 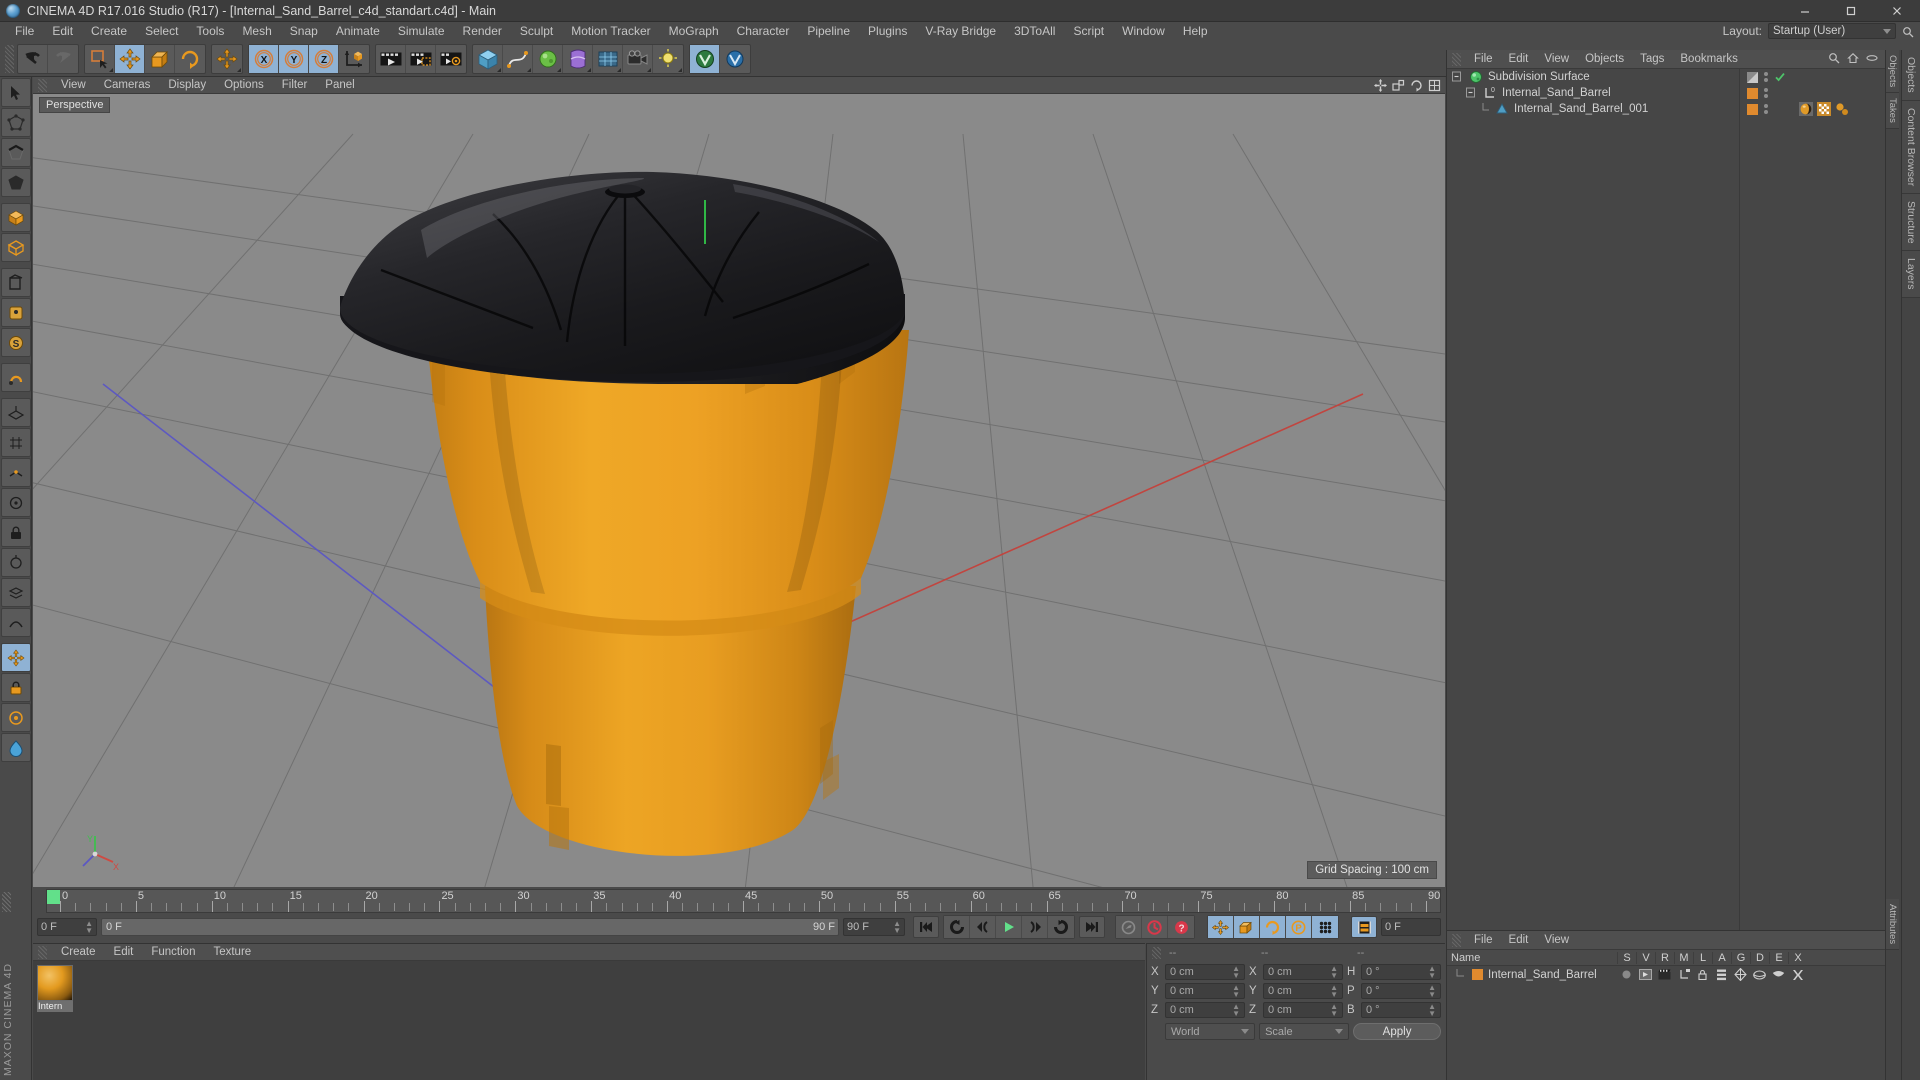 I want to click on scale-icon, so click(x=160, y=58).